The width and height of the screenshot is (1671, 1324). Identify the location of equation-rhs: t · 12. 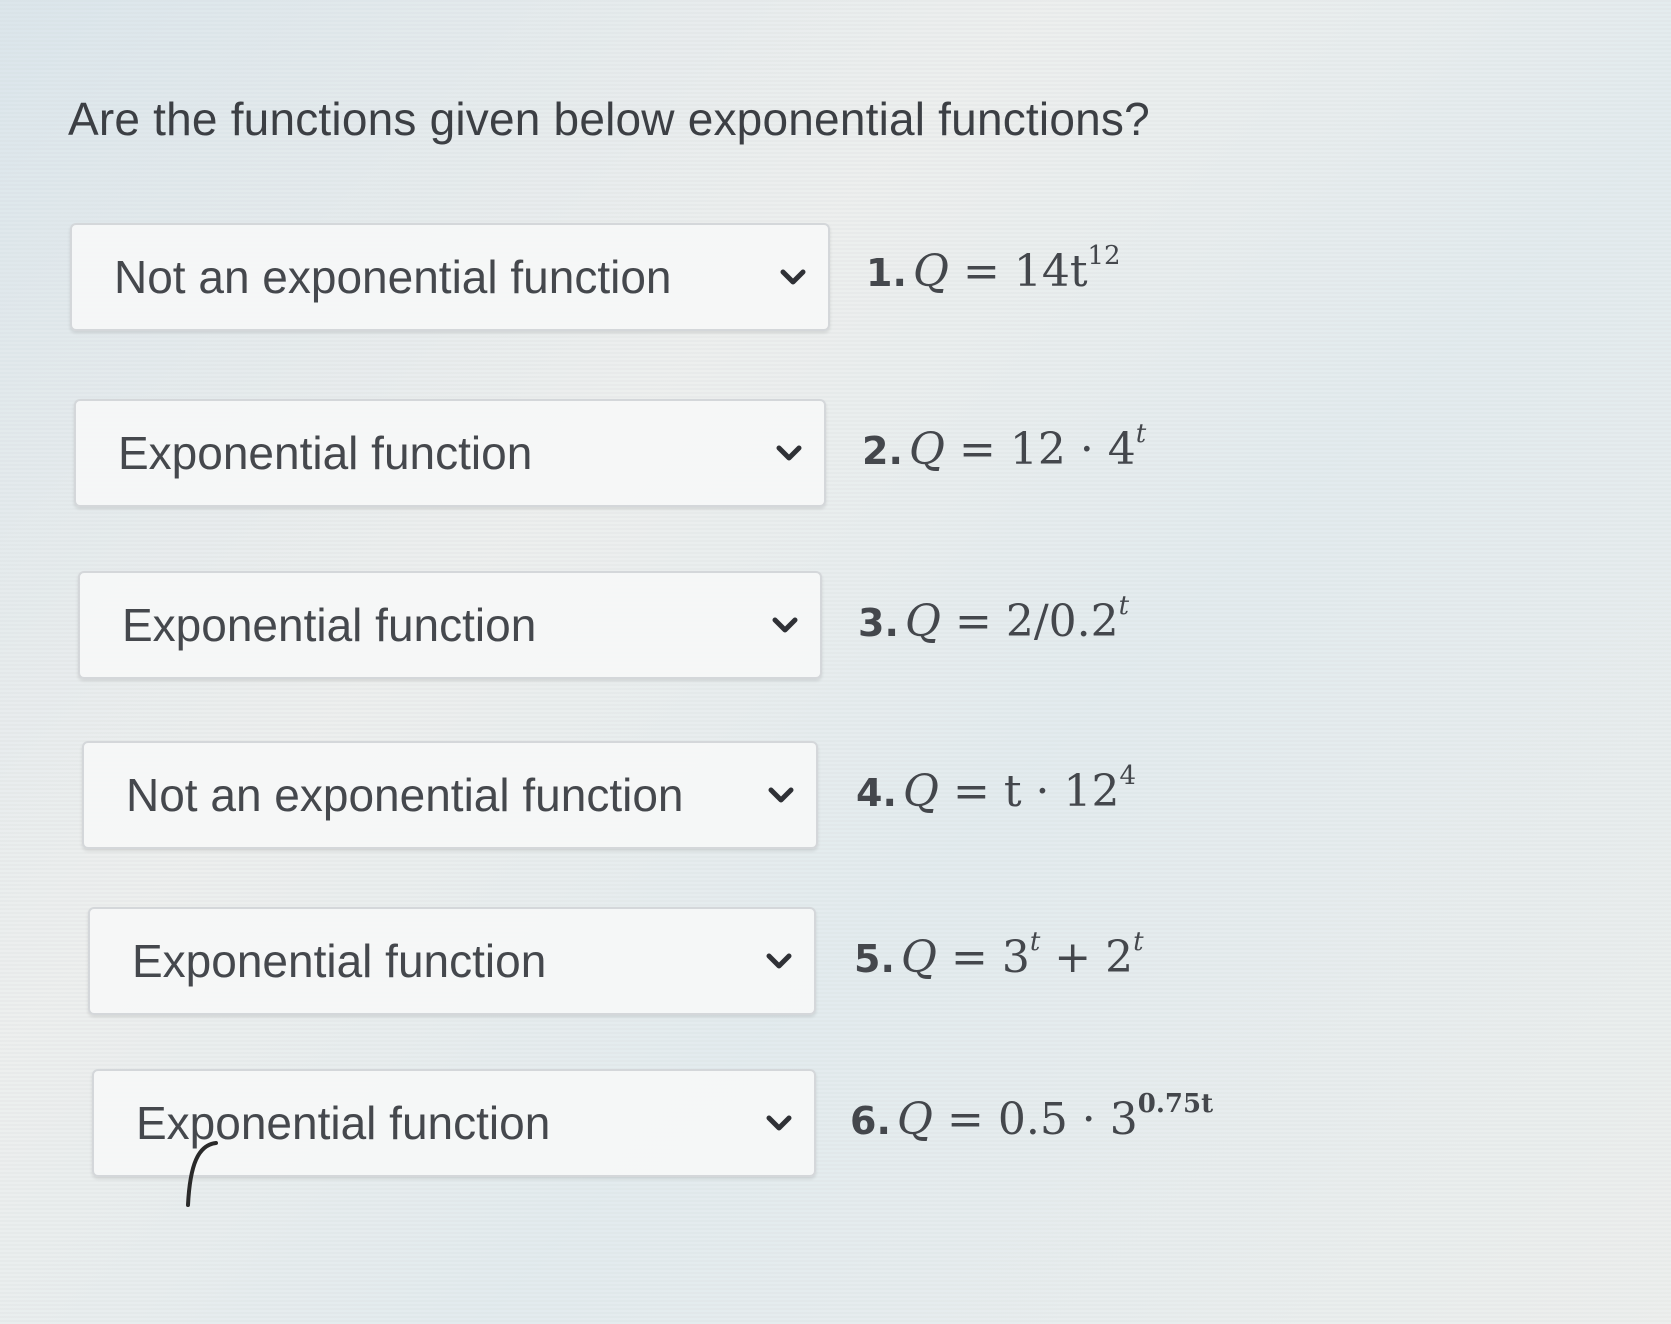
(1061, 791).